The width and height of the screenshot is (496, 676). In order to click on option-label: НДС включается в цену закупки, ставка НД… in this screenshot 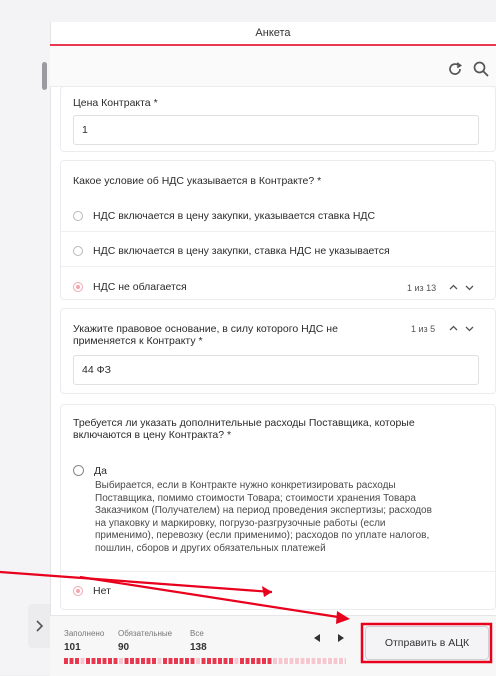, I will do `click(241, 251)`.